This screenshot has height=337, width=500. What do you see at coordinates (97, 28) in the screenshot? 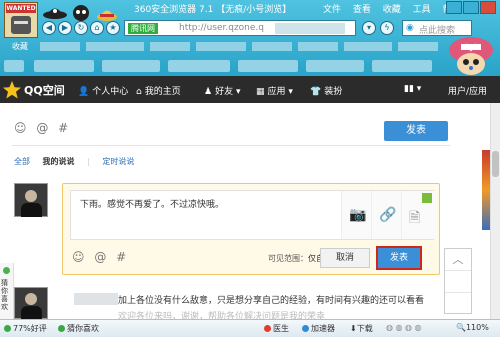
I see `home-icon: ⌂` at bounding box center [97, 28].